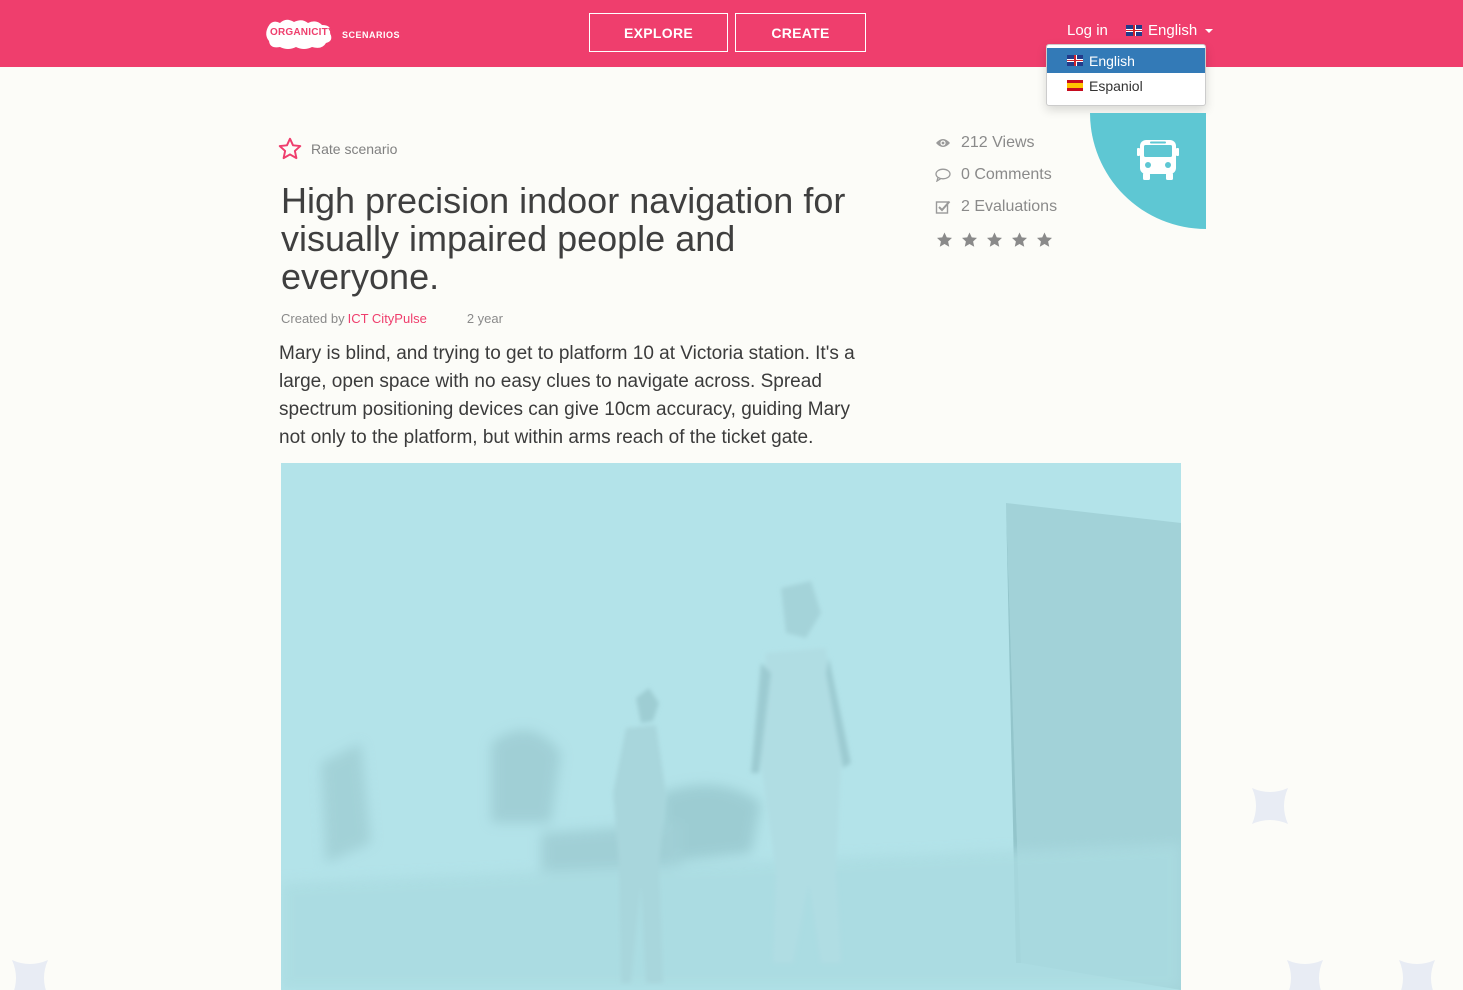  I want to click on language-selected-label: English, so click(1173, 30).